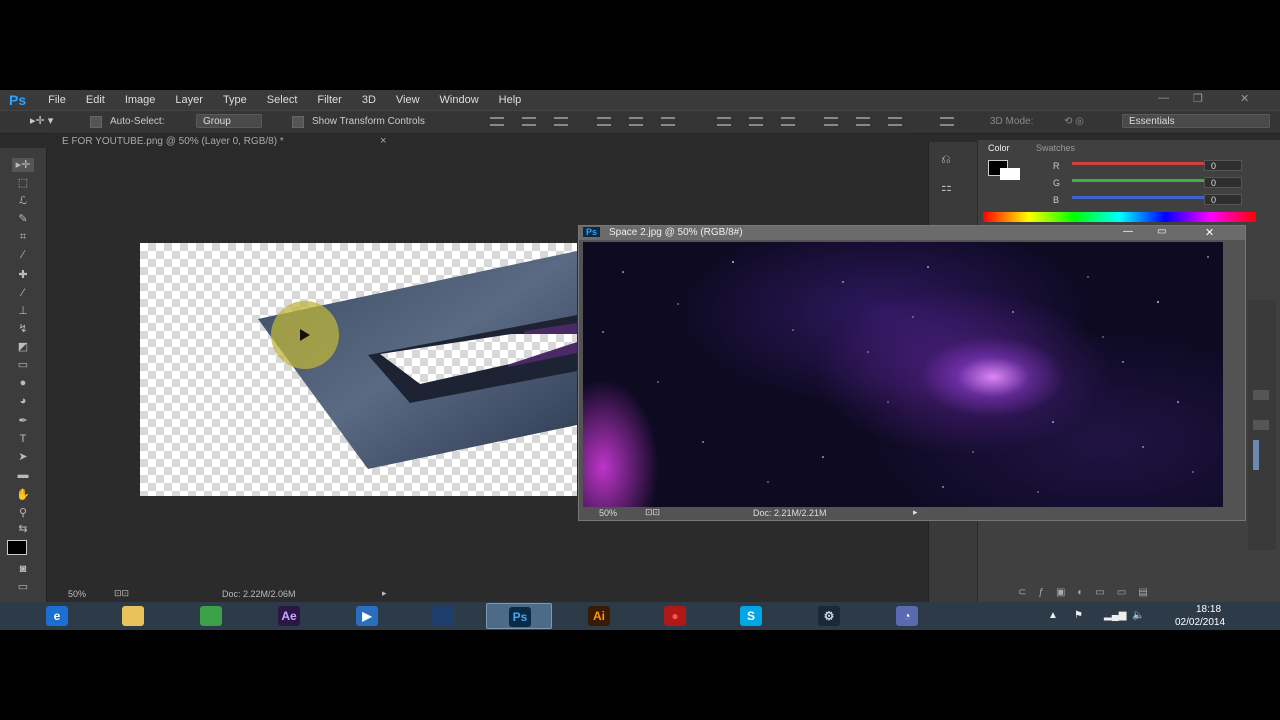  I want to click on color-spectrum-bar, so click(1119, 217).